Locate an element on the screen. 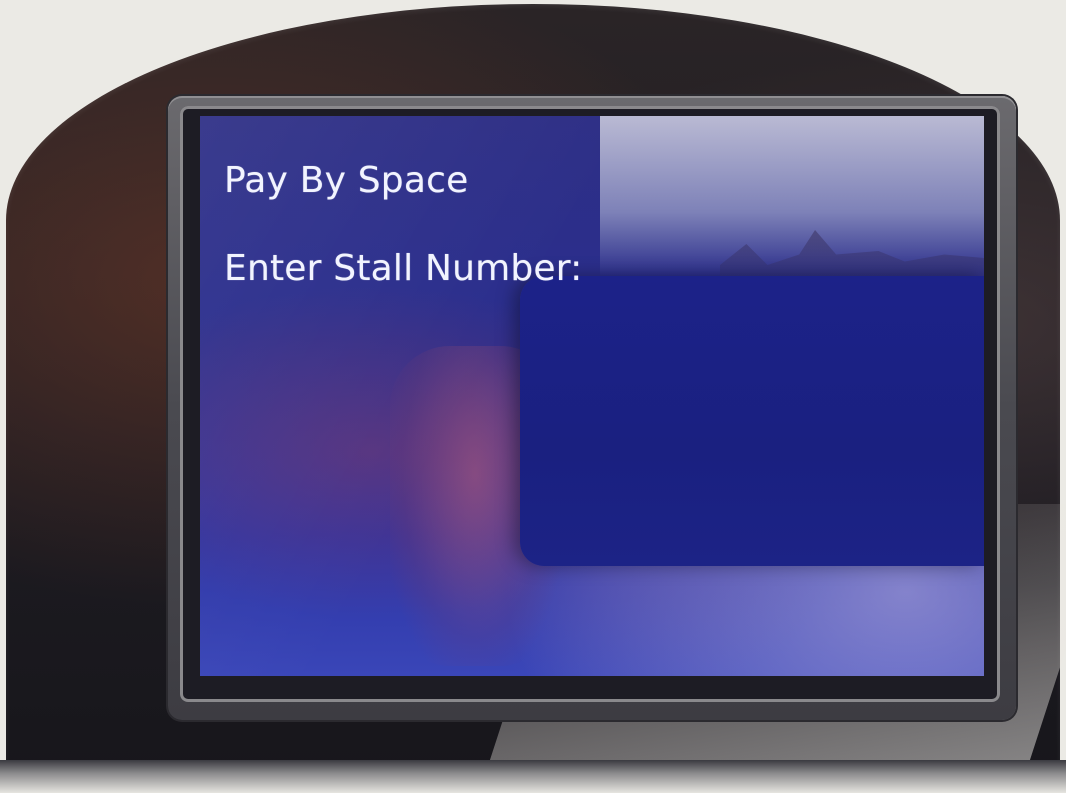 The width and height of the screenshot is (1066, 793). stall-number-prompt: Enter Stall Number: is located at coordinates (403, 268).